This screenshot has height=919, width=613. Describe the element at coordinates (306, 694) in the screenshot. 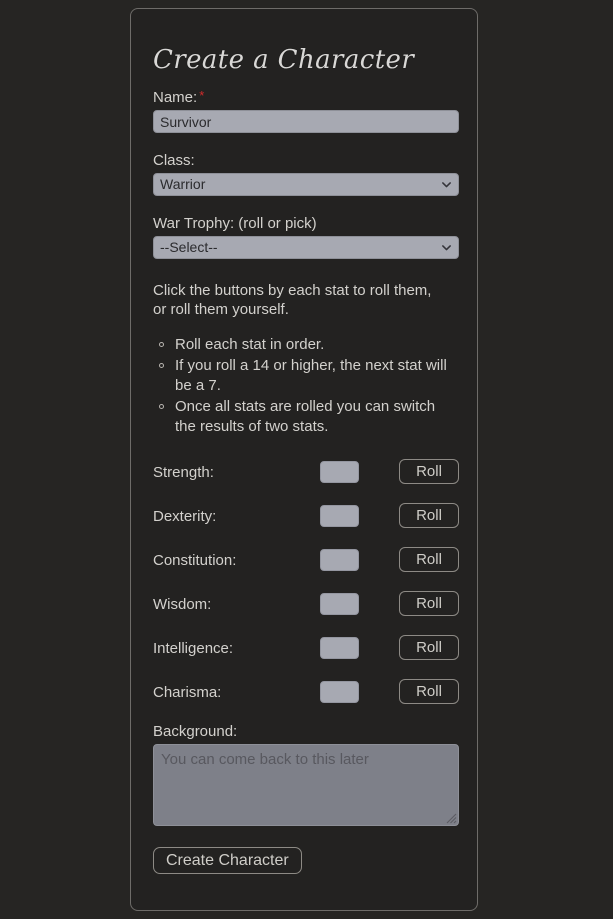

I see `stat-row-charisma: Charisma: Roll` at that location.